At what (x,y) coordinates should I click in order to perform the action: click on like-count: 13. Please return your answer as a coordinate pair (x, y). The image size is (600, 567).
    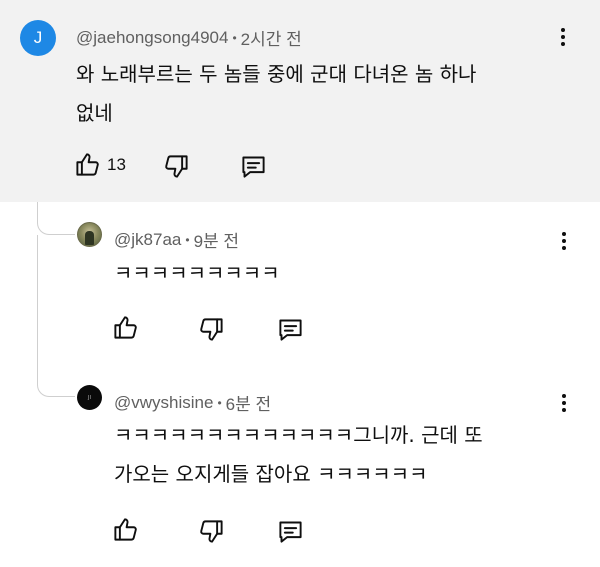
    Looking at the image, I should click on (116, 164).